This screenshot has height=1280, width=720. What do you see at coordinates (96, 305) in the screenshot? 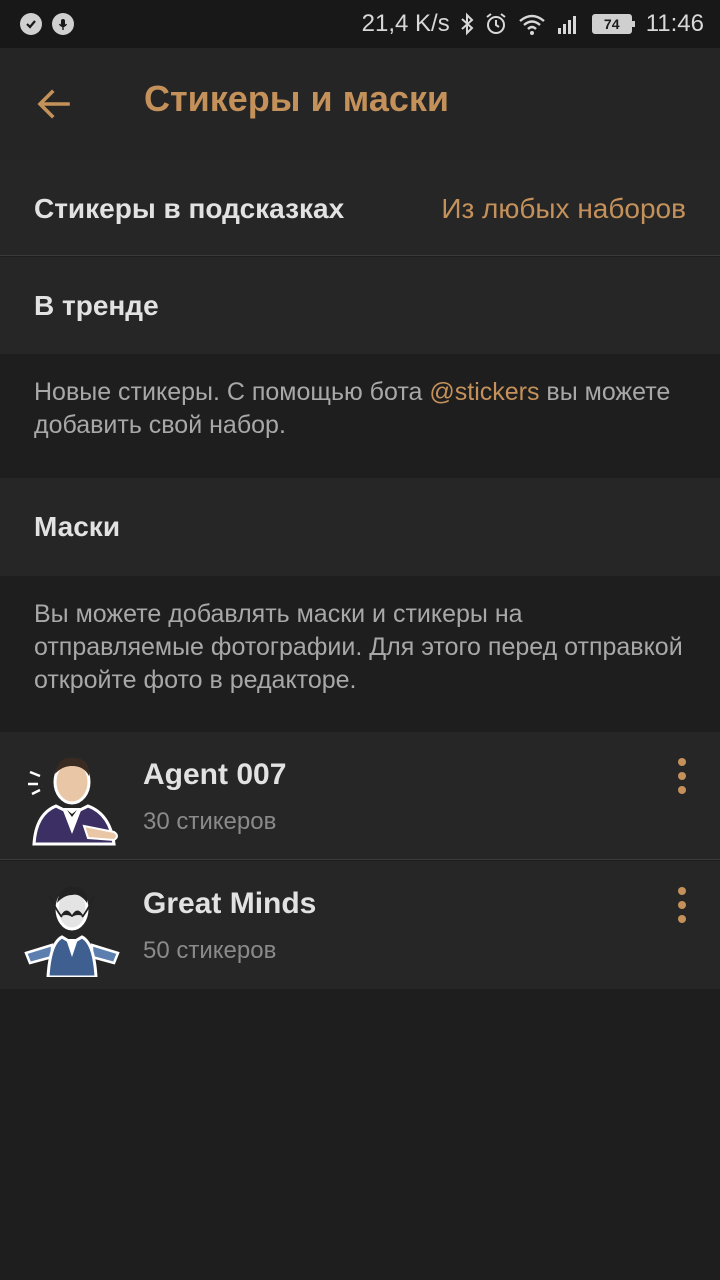
I see `trending-label: В тренде` at bounding box center [96, 305].